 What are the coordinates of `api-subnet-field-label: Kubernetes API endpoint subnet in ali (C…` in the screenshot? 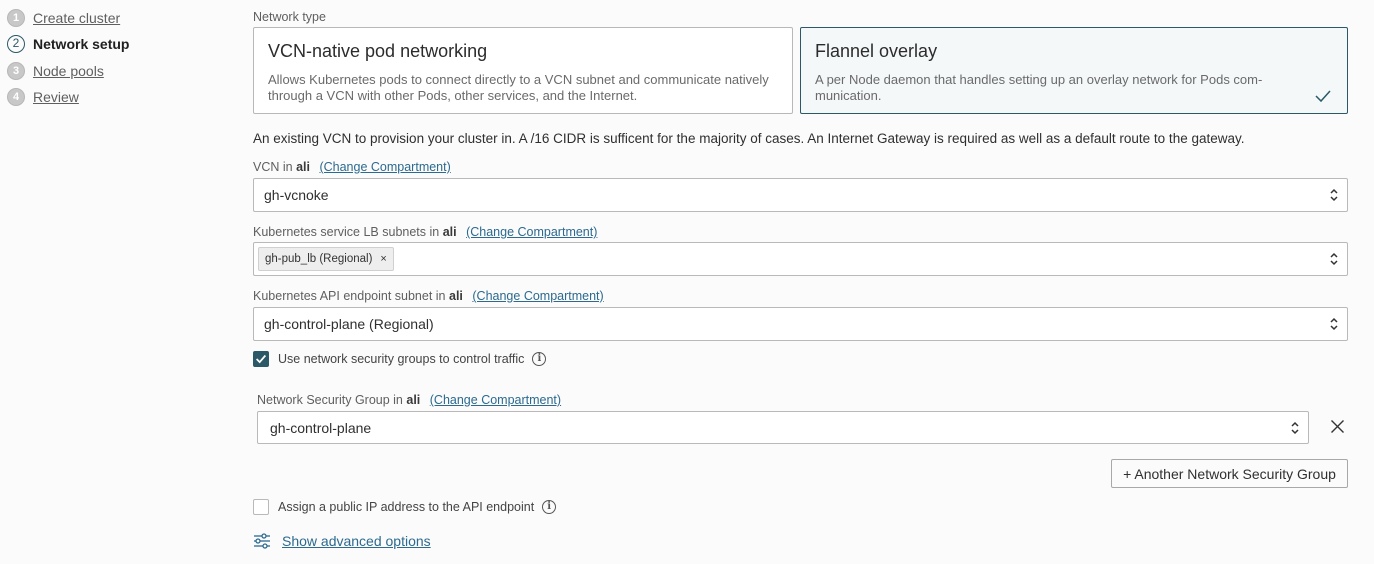 It's located at (428, 296).